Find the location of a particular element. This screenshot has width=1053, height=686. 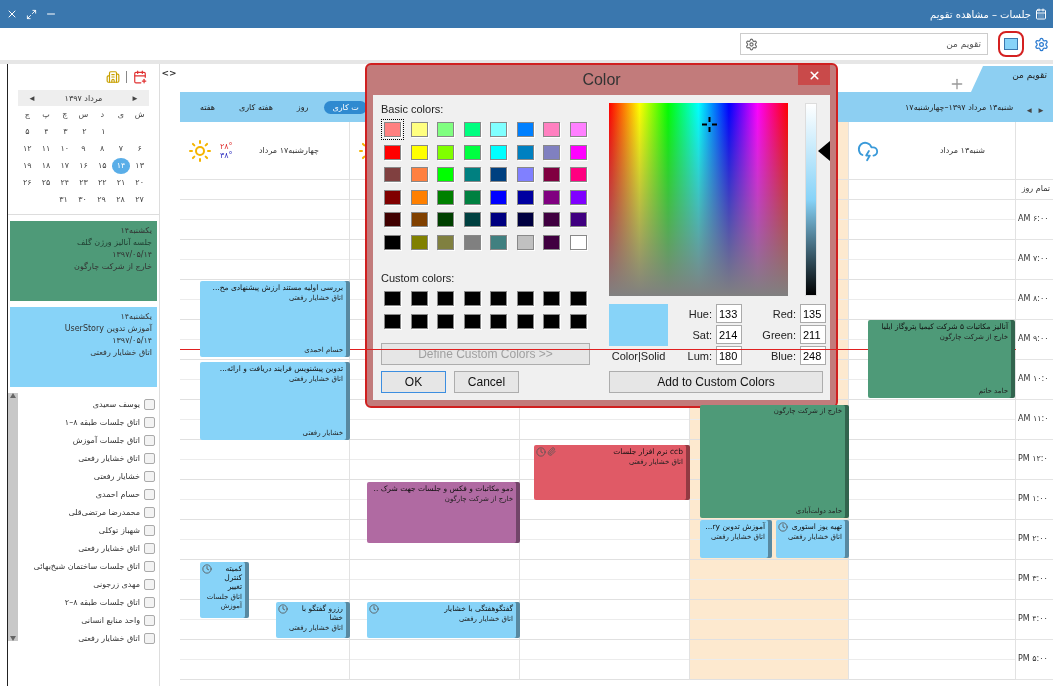

calendar-day: ۵ is located at coordinates (27, 131).